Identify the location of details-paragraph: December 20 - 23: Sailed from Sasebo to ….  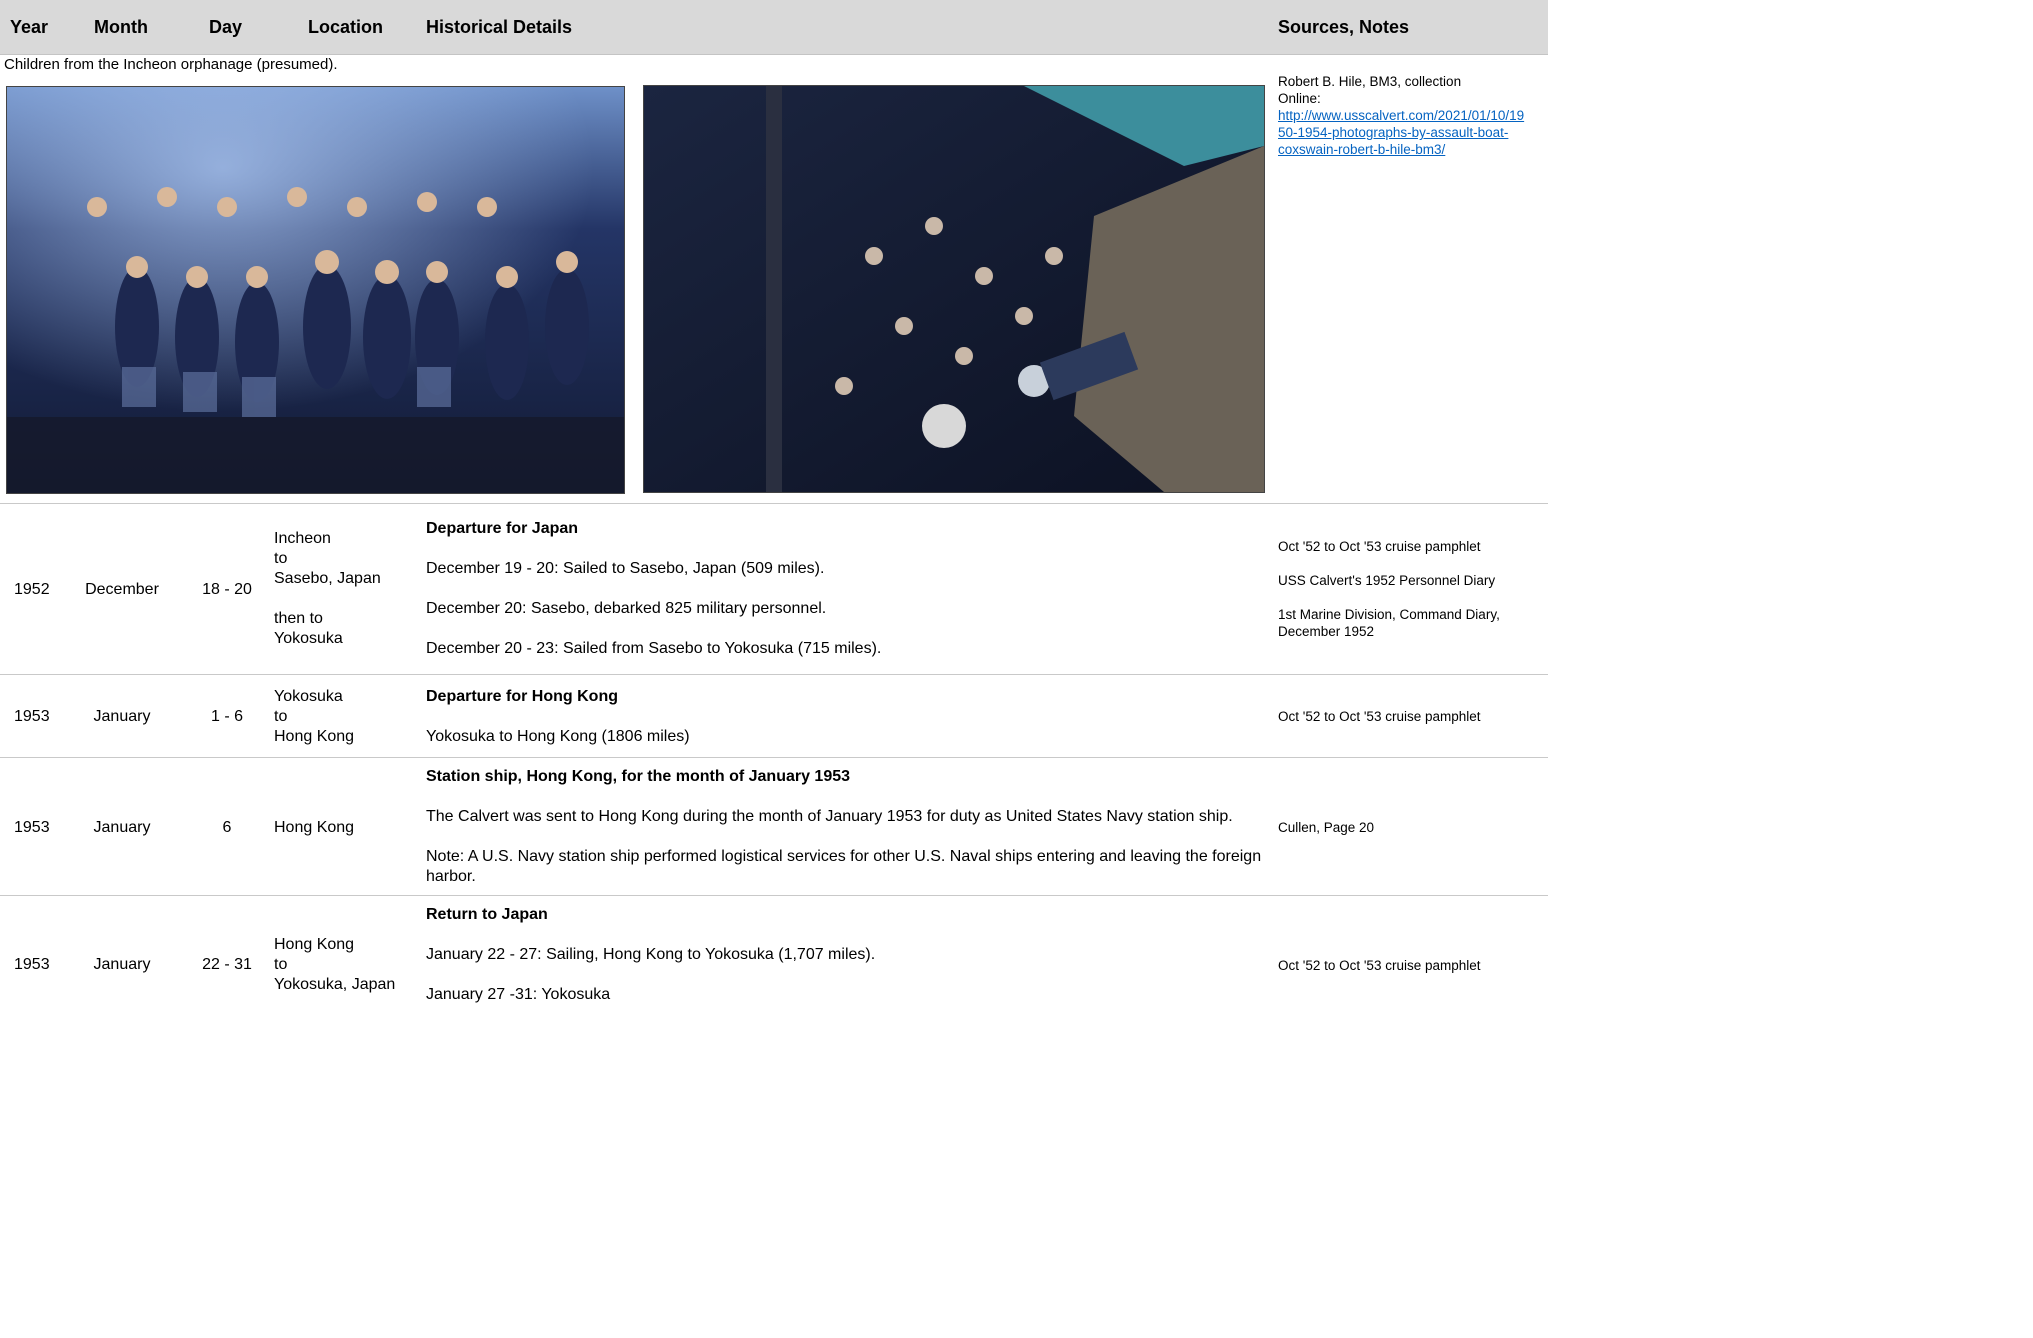
(654, 648).